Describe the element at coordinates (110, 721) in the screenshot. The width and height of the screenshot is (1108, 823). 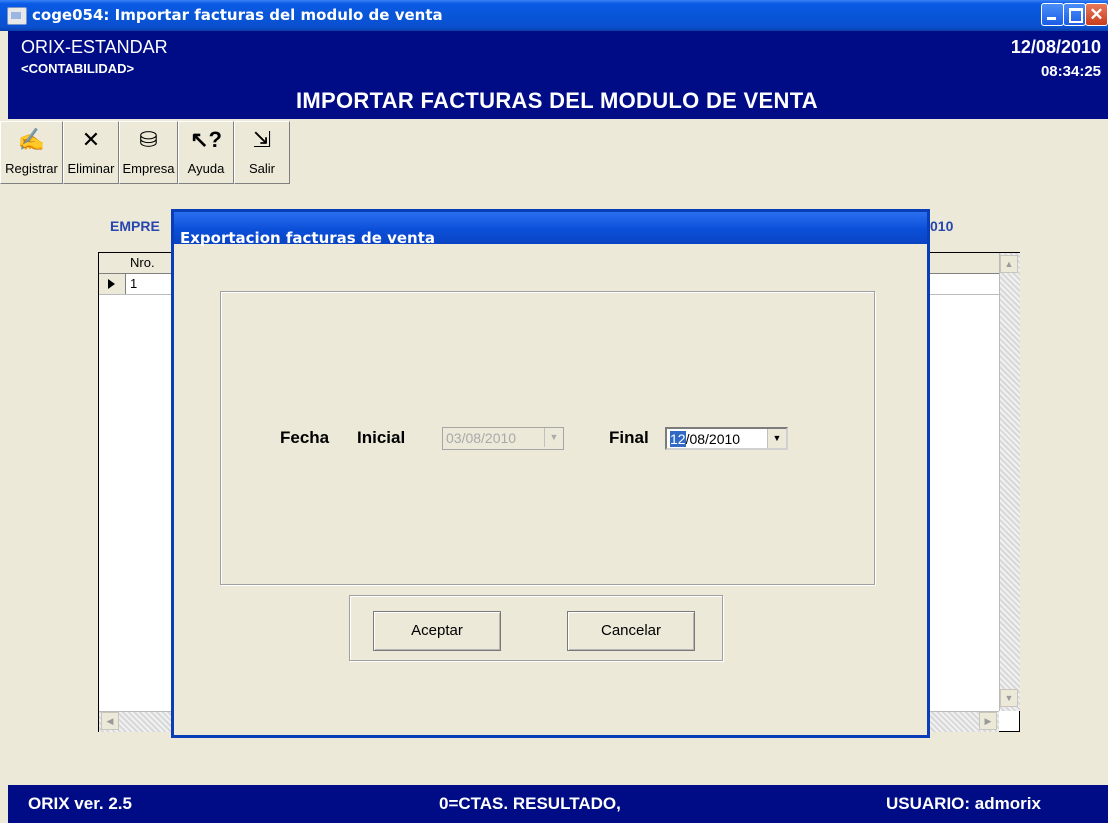
I see `scroll-left-icon: ◀` at that location.